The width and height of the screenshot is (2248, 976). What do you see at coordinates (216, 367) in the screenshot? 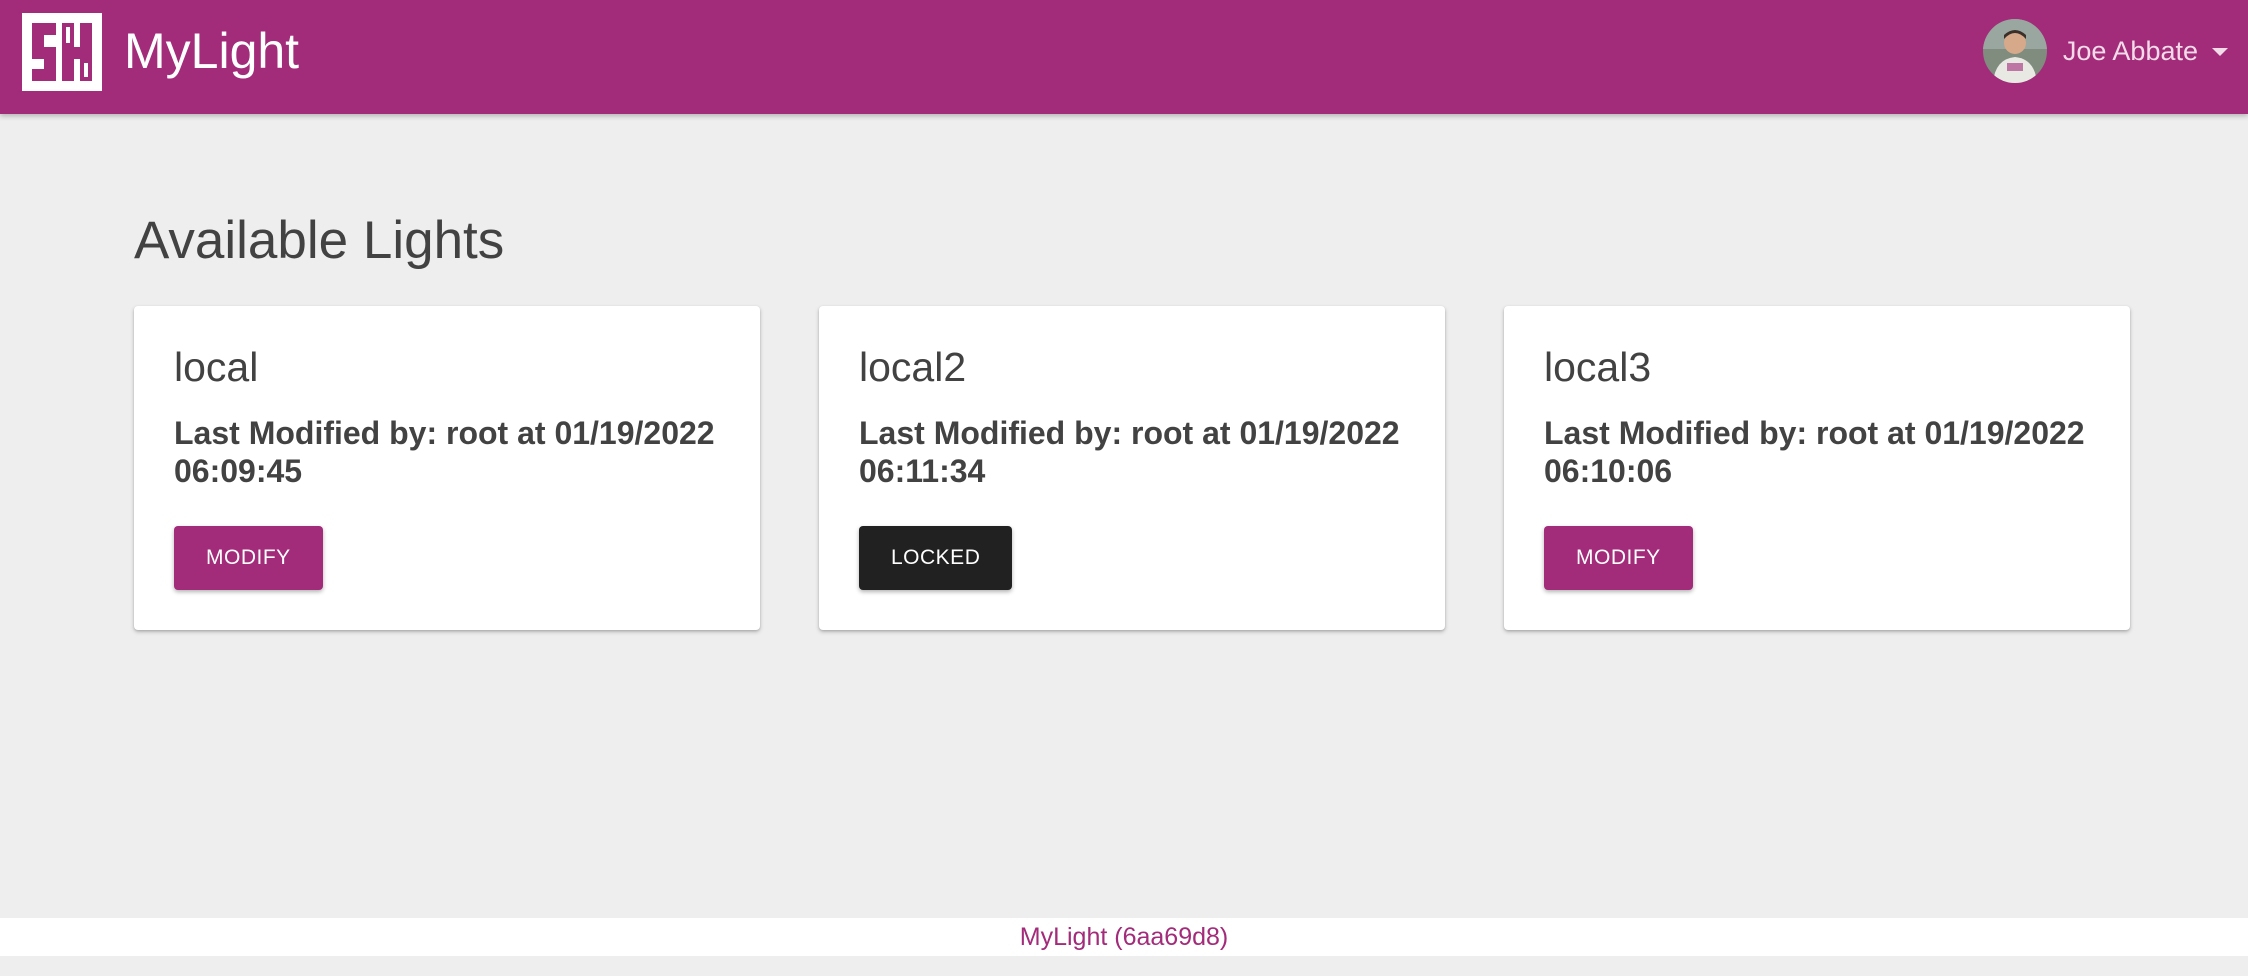
I see `light-name: local` at bounding box center [216, 367].